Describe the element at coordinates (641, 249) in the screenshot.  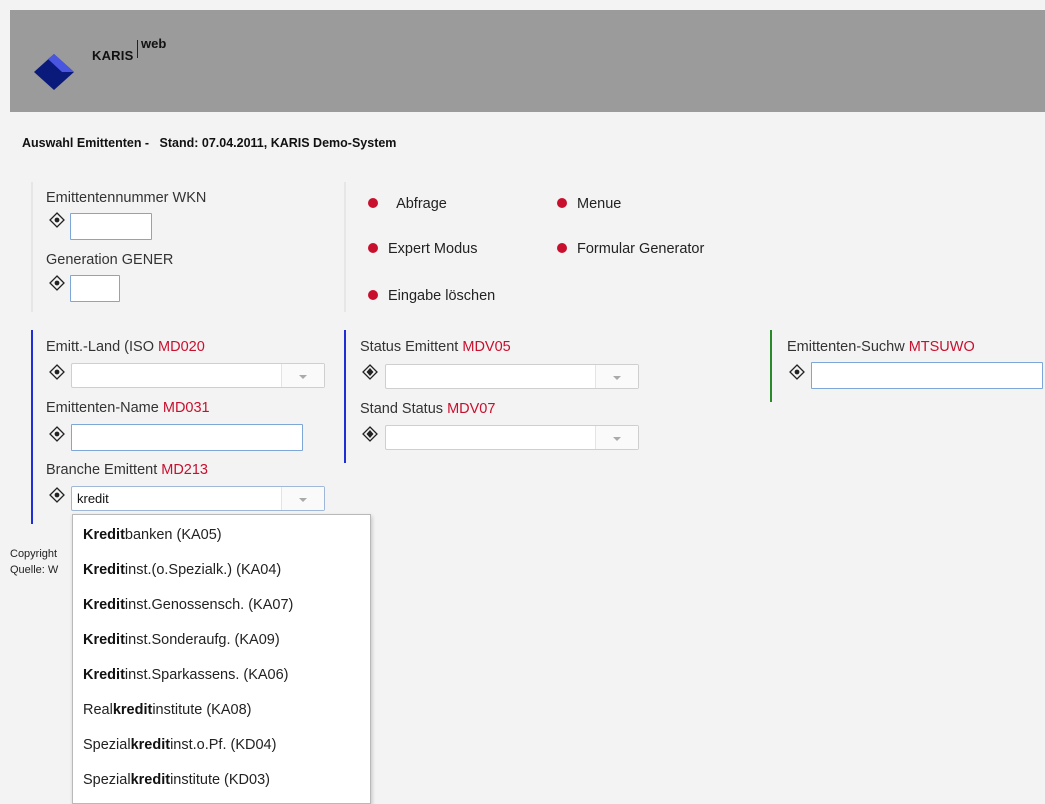
I see `formular-generator-label: Formular Generator` at that location.